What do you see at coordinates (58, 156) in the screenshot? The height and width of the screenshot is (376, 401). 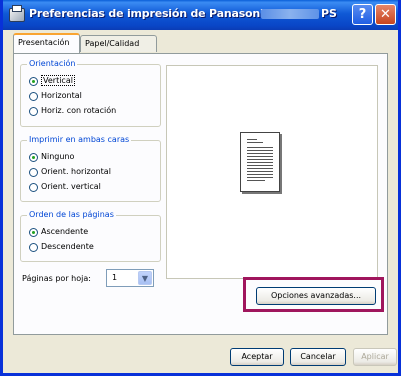 I see `radio-ninguno-label: Ninguno` at bounding box center [58, 156].